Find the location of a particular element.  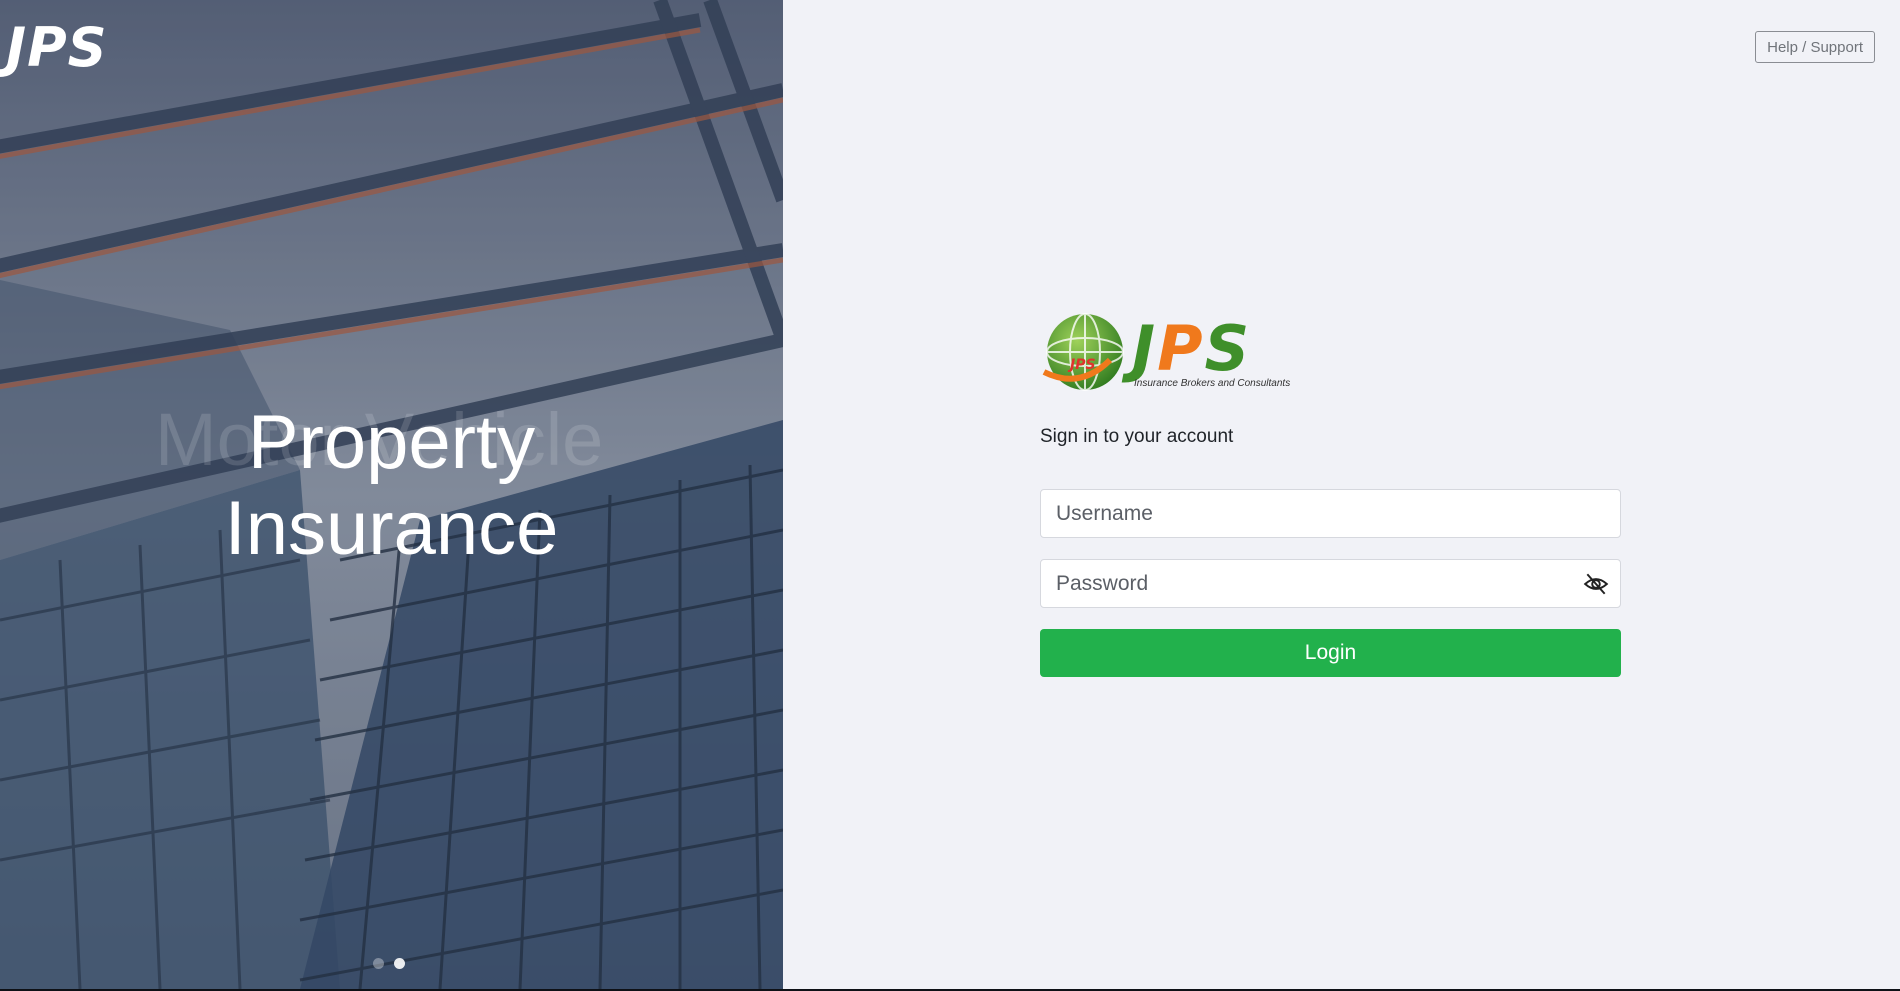

brand-wordmark: JPS is located at coordinates (1211, 348).